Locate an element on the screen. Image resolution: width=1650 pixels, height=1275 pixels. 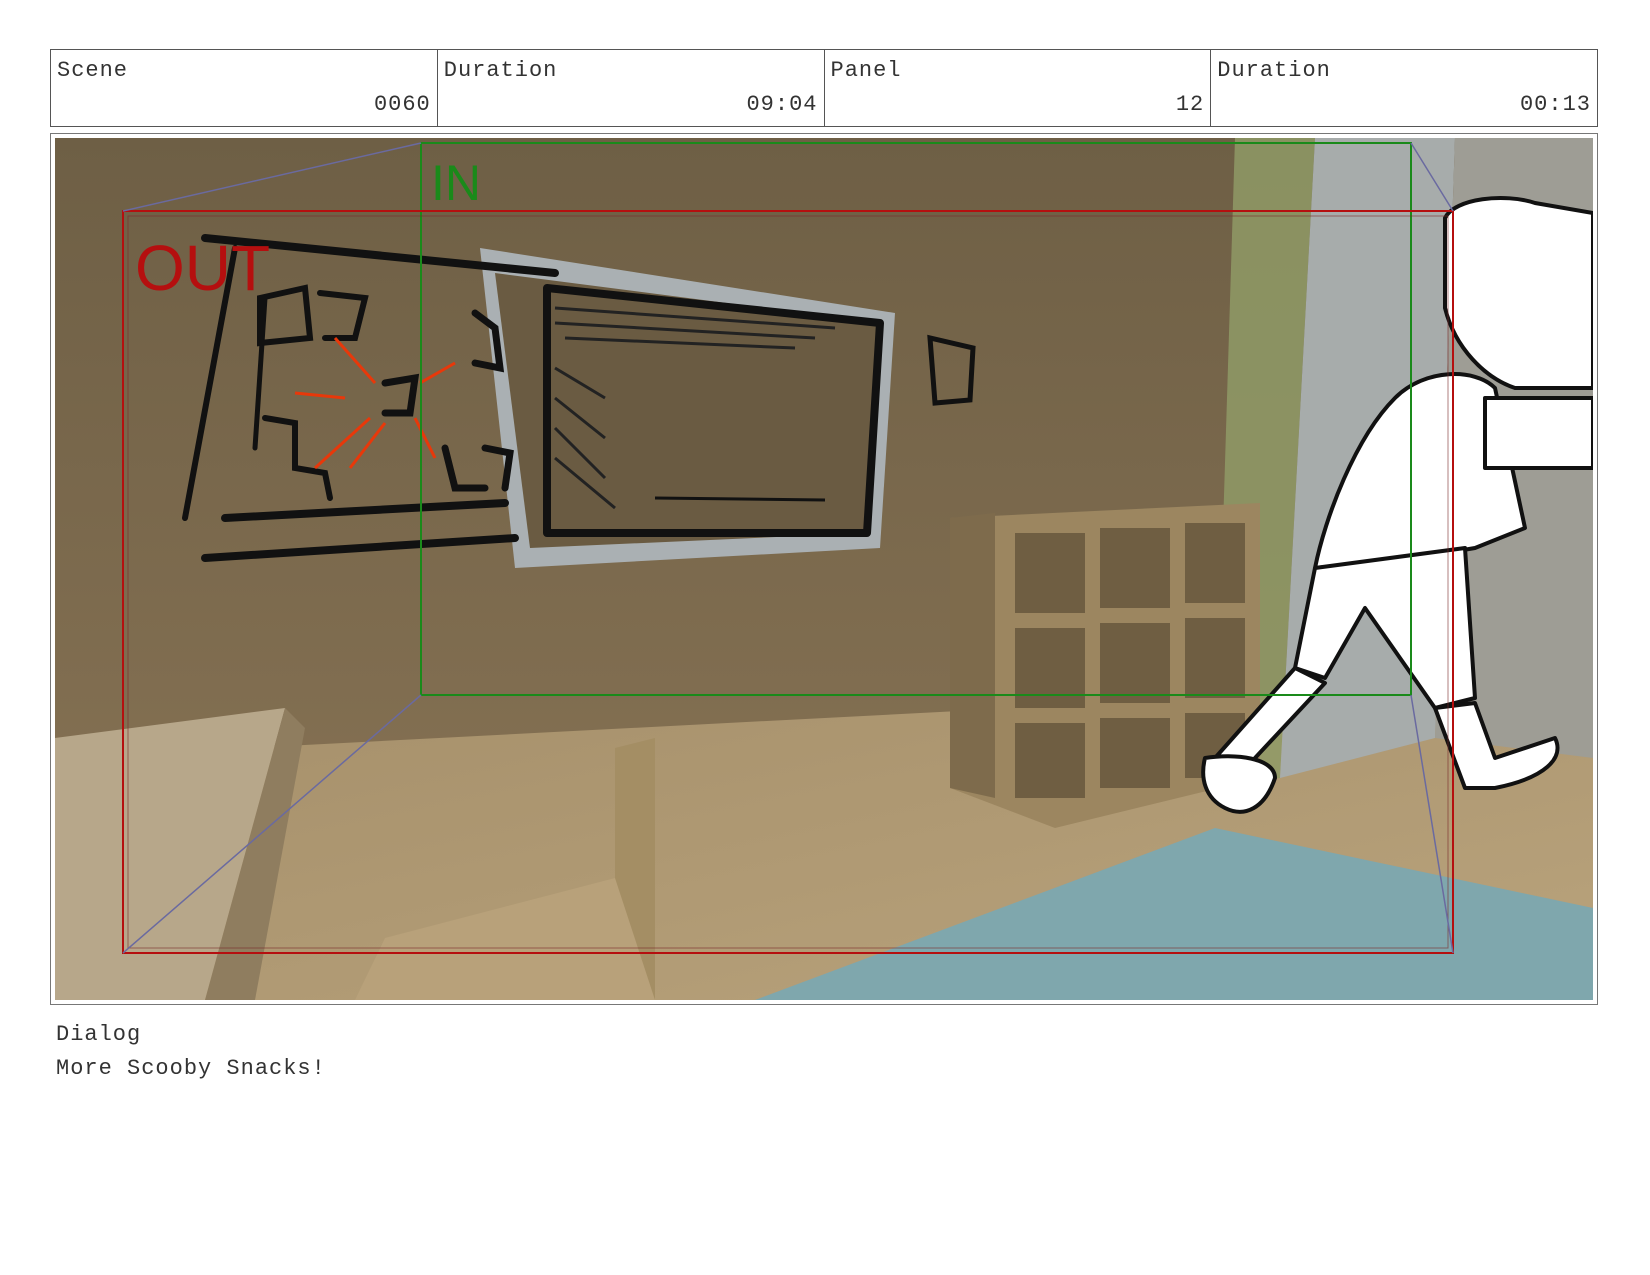
out-label: OUT is located at coordinates (202, 268).